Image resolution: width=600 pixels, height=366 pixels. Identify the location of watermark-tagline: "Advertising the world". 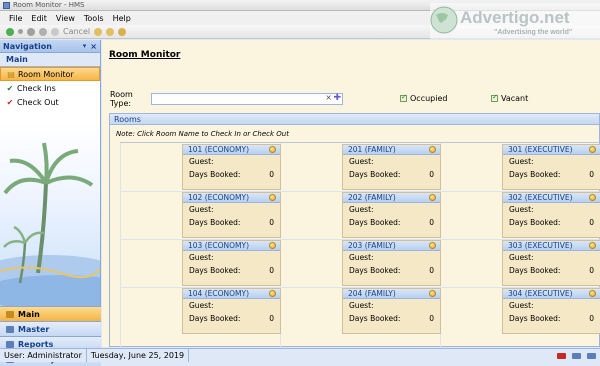
(533, 32).